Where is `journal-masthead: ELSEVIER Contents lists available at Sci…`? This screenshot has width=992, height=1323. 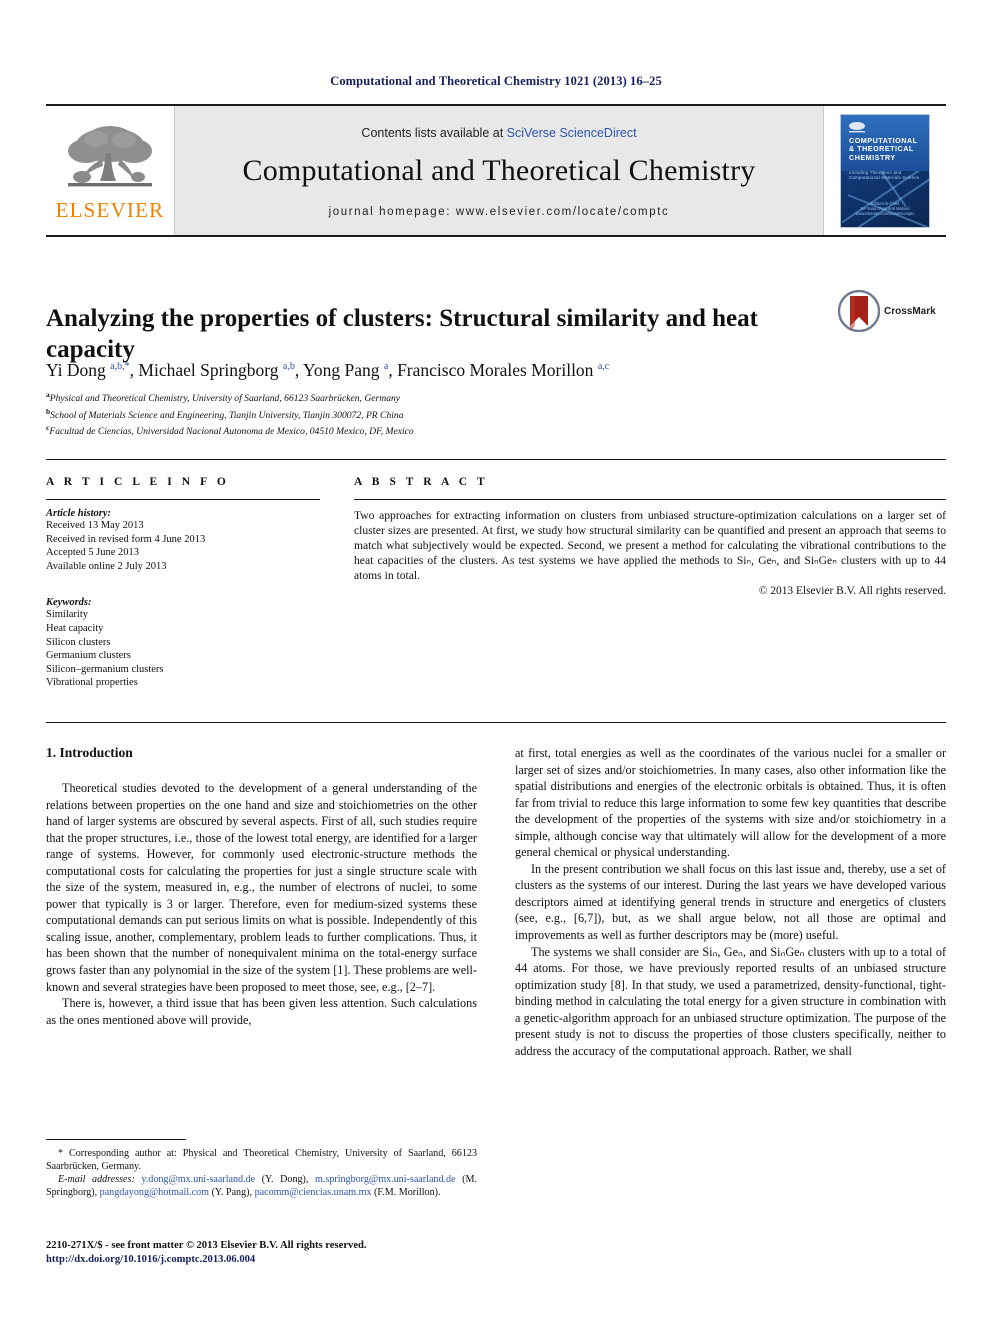 journal-masthead: ELSEVIER Contents lists available at Sci… is located at coordinates (496, 170).